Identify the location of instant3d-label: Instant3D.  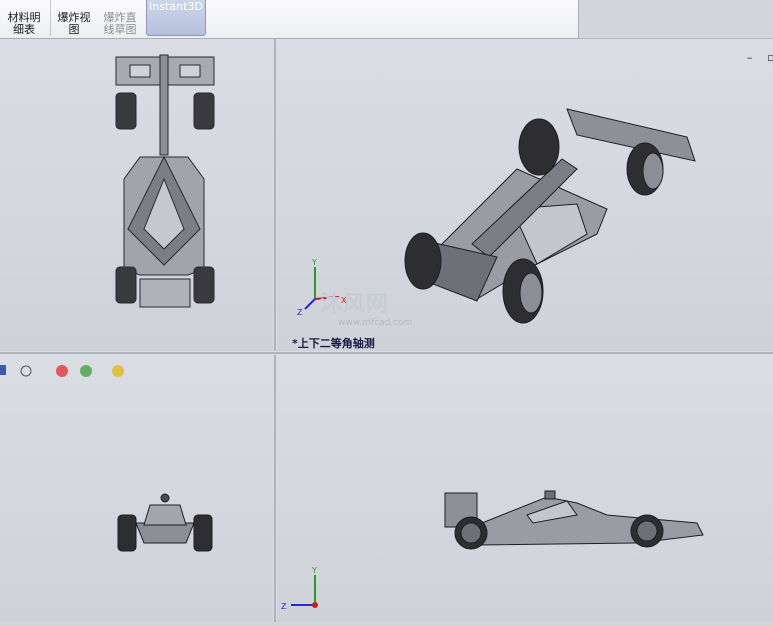
(176, 6).